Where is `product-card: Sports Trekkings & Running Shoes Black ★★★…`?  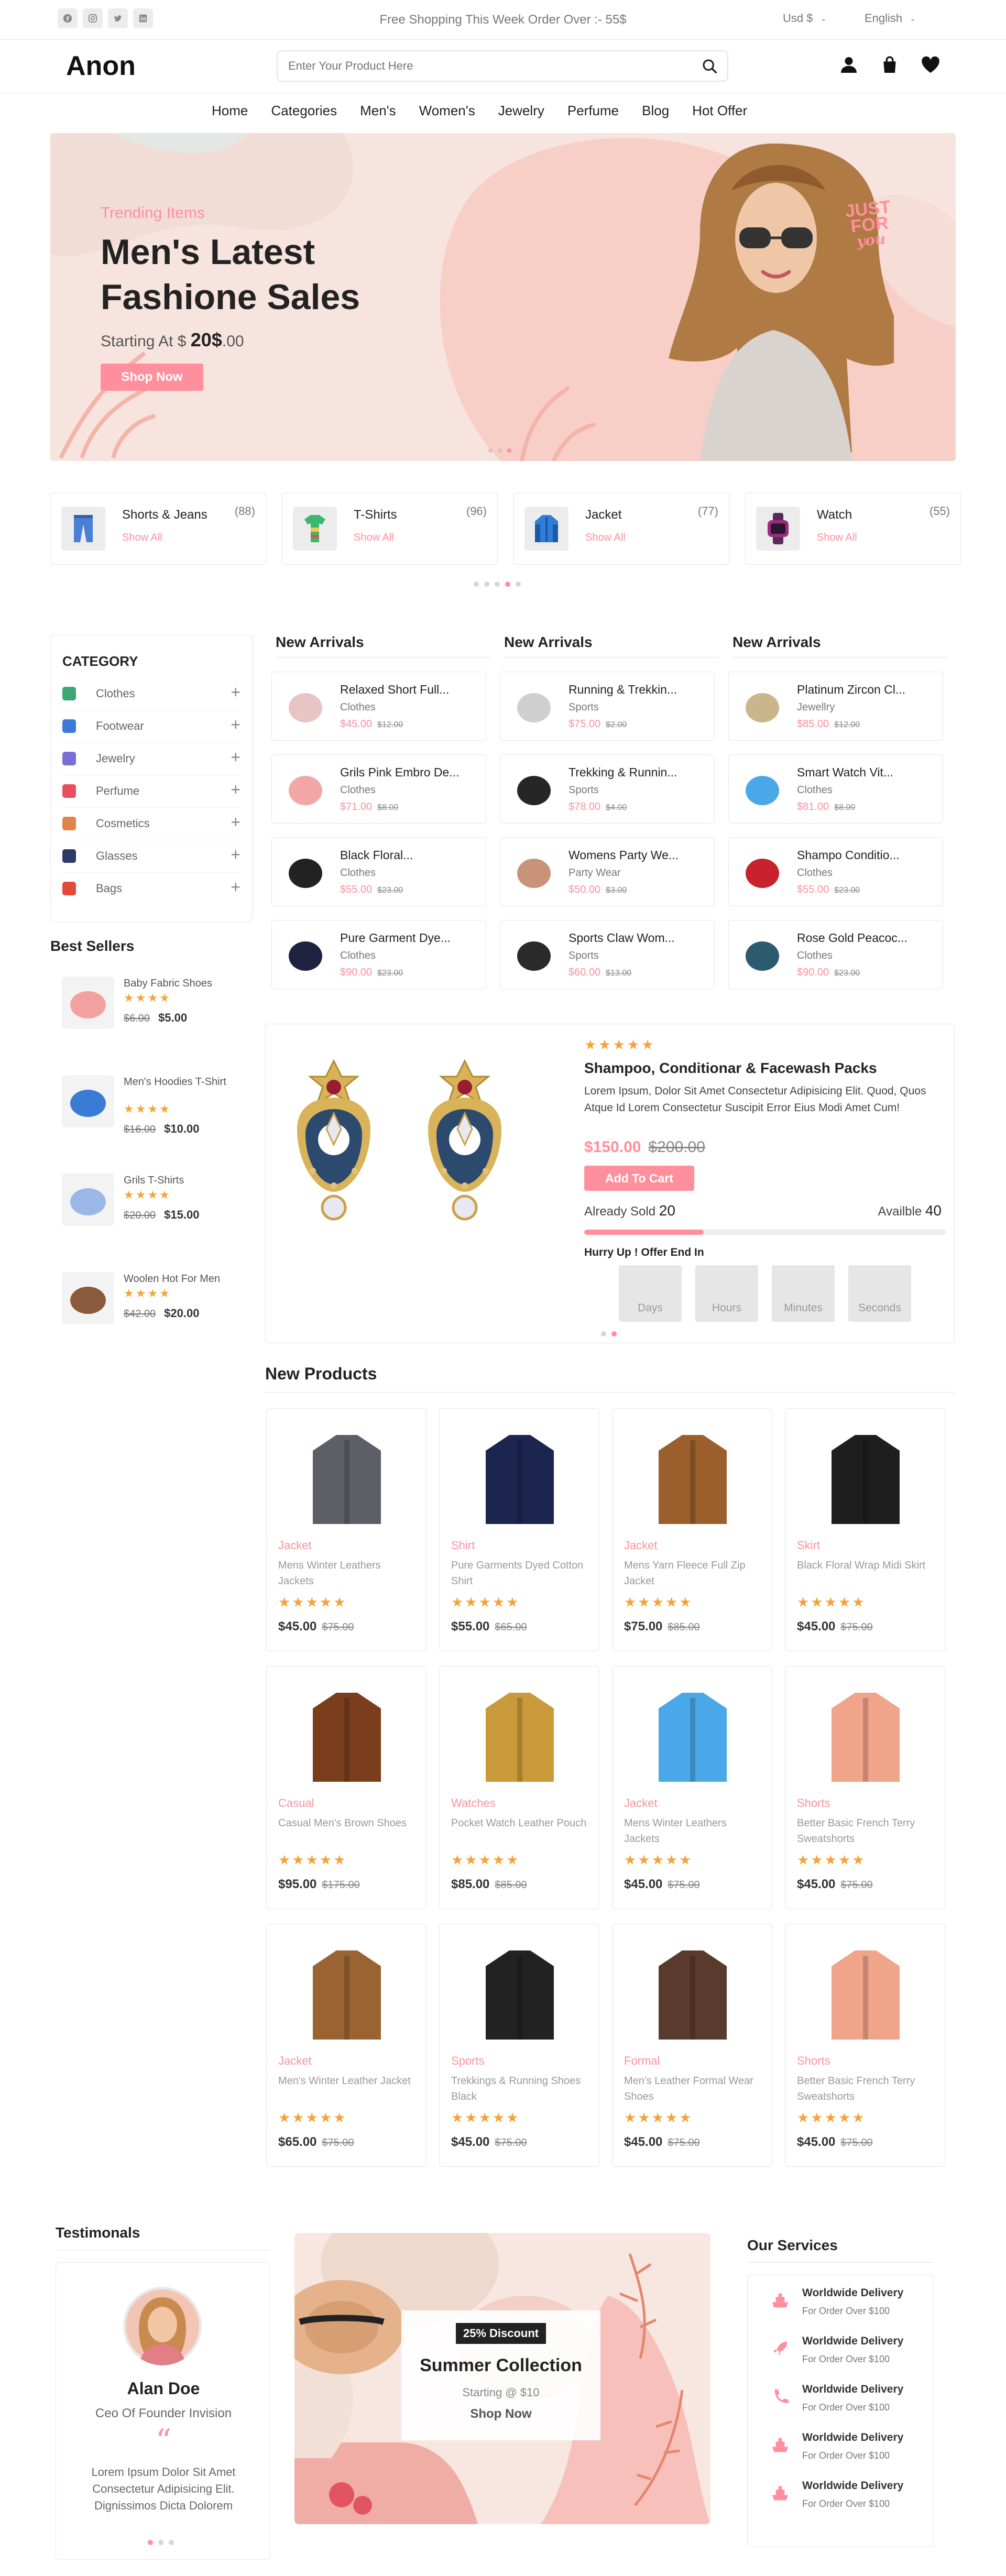 product-card: Sports Trekkings & Running Shoes Black ★★★… is located at coordinates (519, 2045).